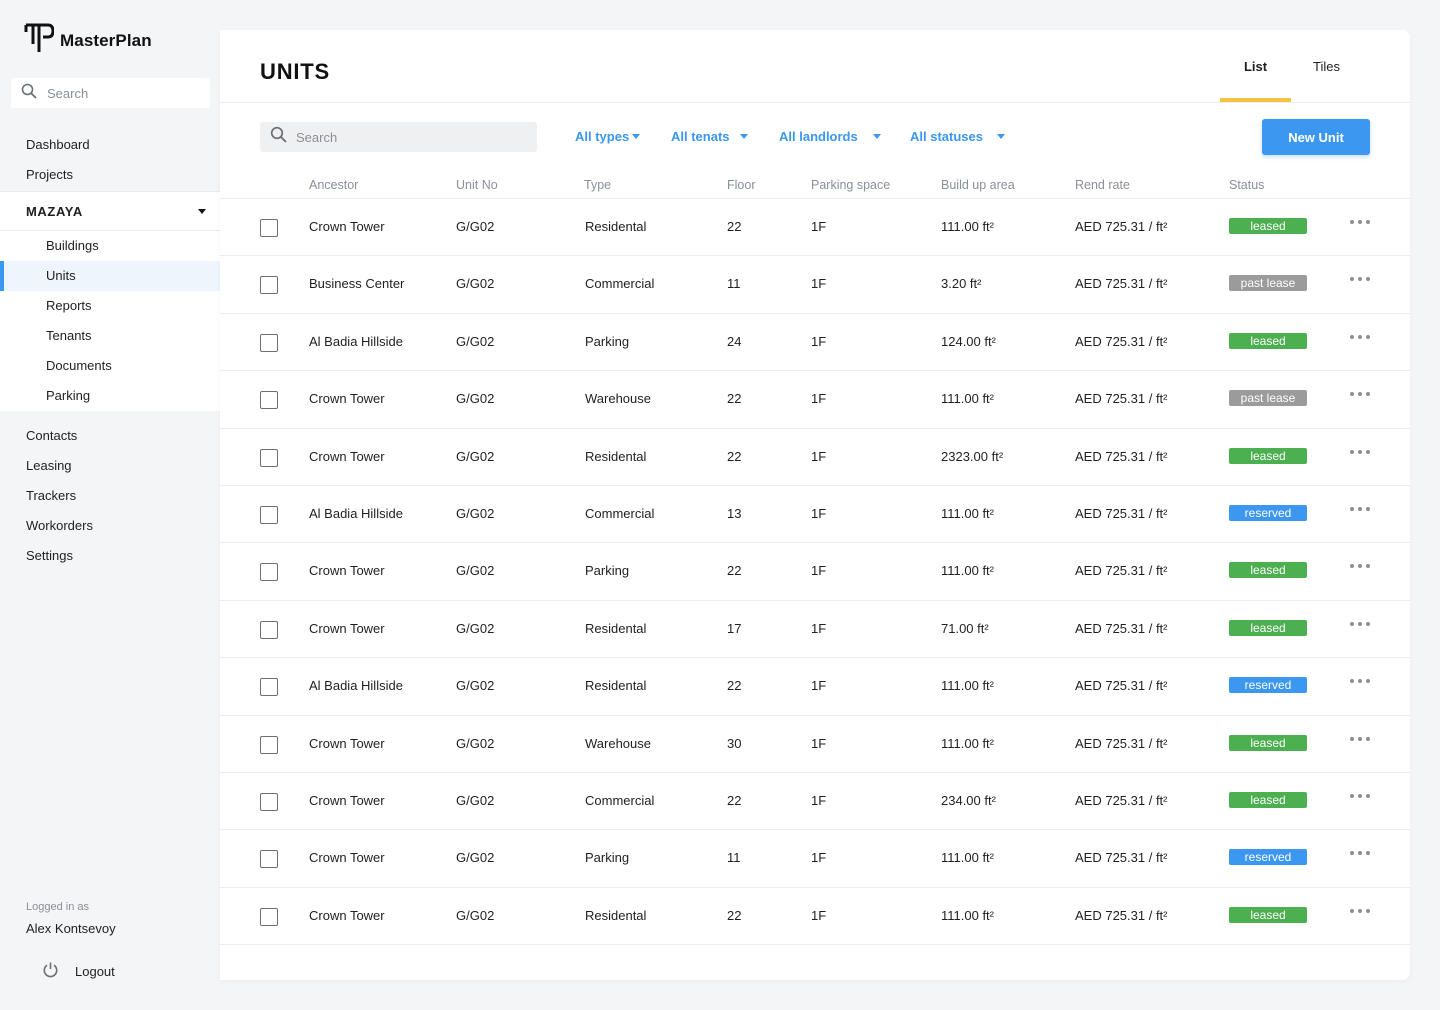  Describe the element at coordinates (830, 136) in the screenshot. I see `filter-landlords: All landlords` at that location.